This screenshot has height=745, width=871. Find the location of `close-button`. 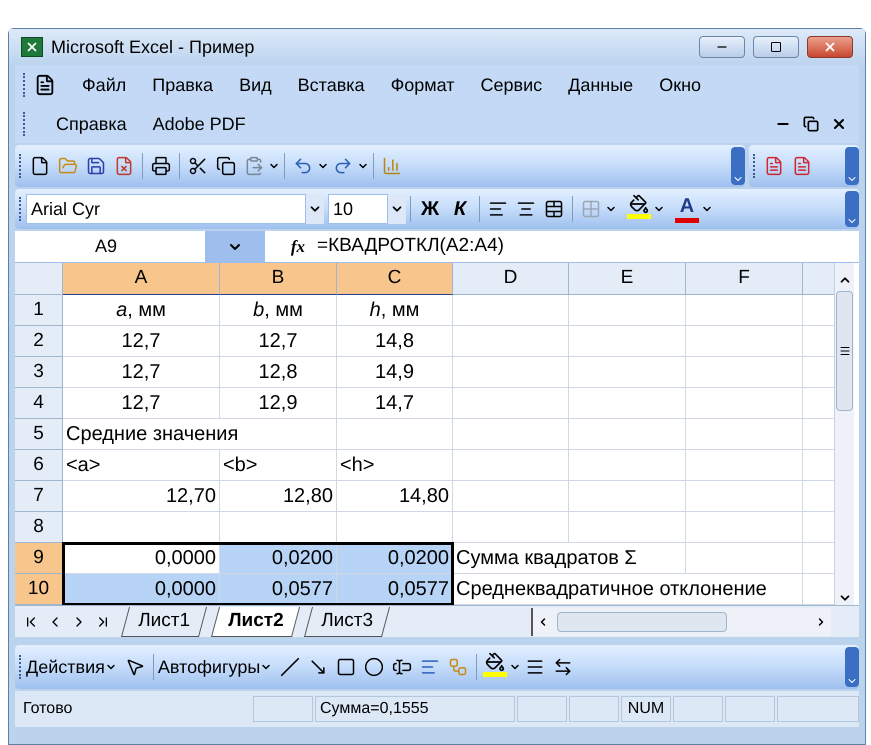

close-button is located at coordinates (830, 47).